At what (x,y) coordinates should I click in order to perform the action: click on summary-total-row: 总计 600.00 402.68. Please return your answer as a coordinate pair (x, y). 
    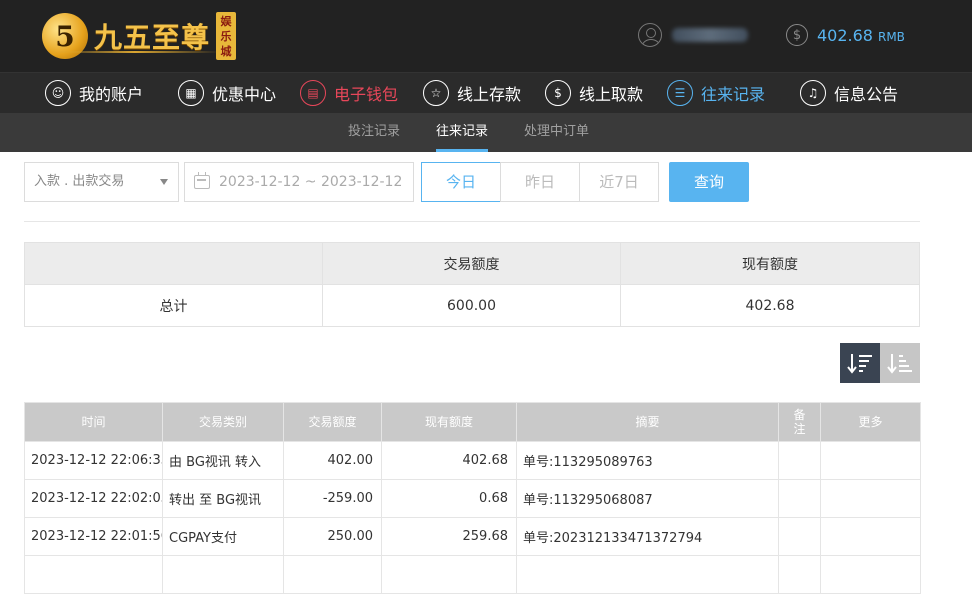
    Looking at the image, I should click on (472, 305).